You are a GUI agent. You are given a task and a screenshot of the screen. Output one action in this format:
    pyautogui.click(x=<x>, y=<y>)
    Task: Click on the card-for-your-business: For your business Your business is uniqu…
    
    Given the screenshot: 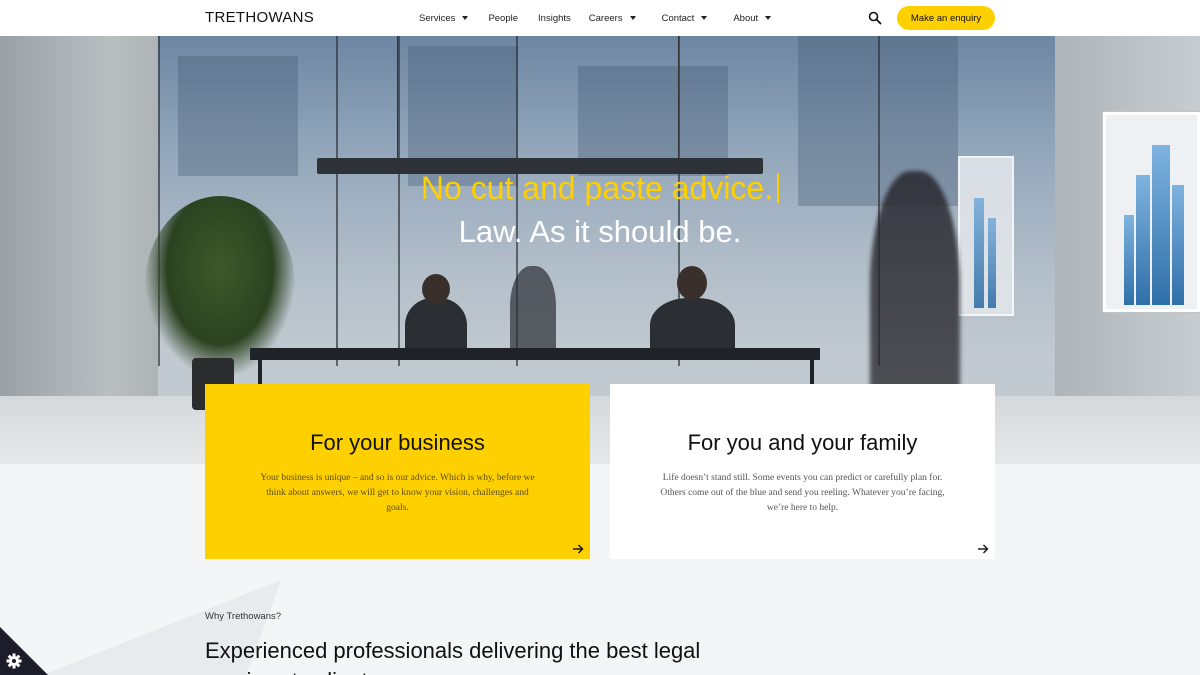 What is the action you would take?
    pyautogui.click(x=397, y=471)
    